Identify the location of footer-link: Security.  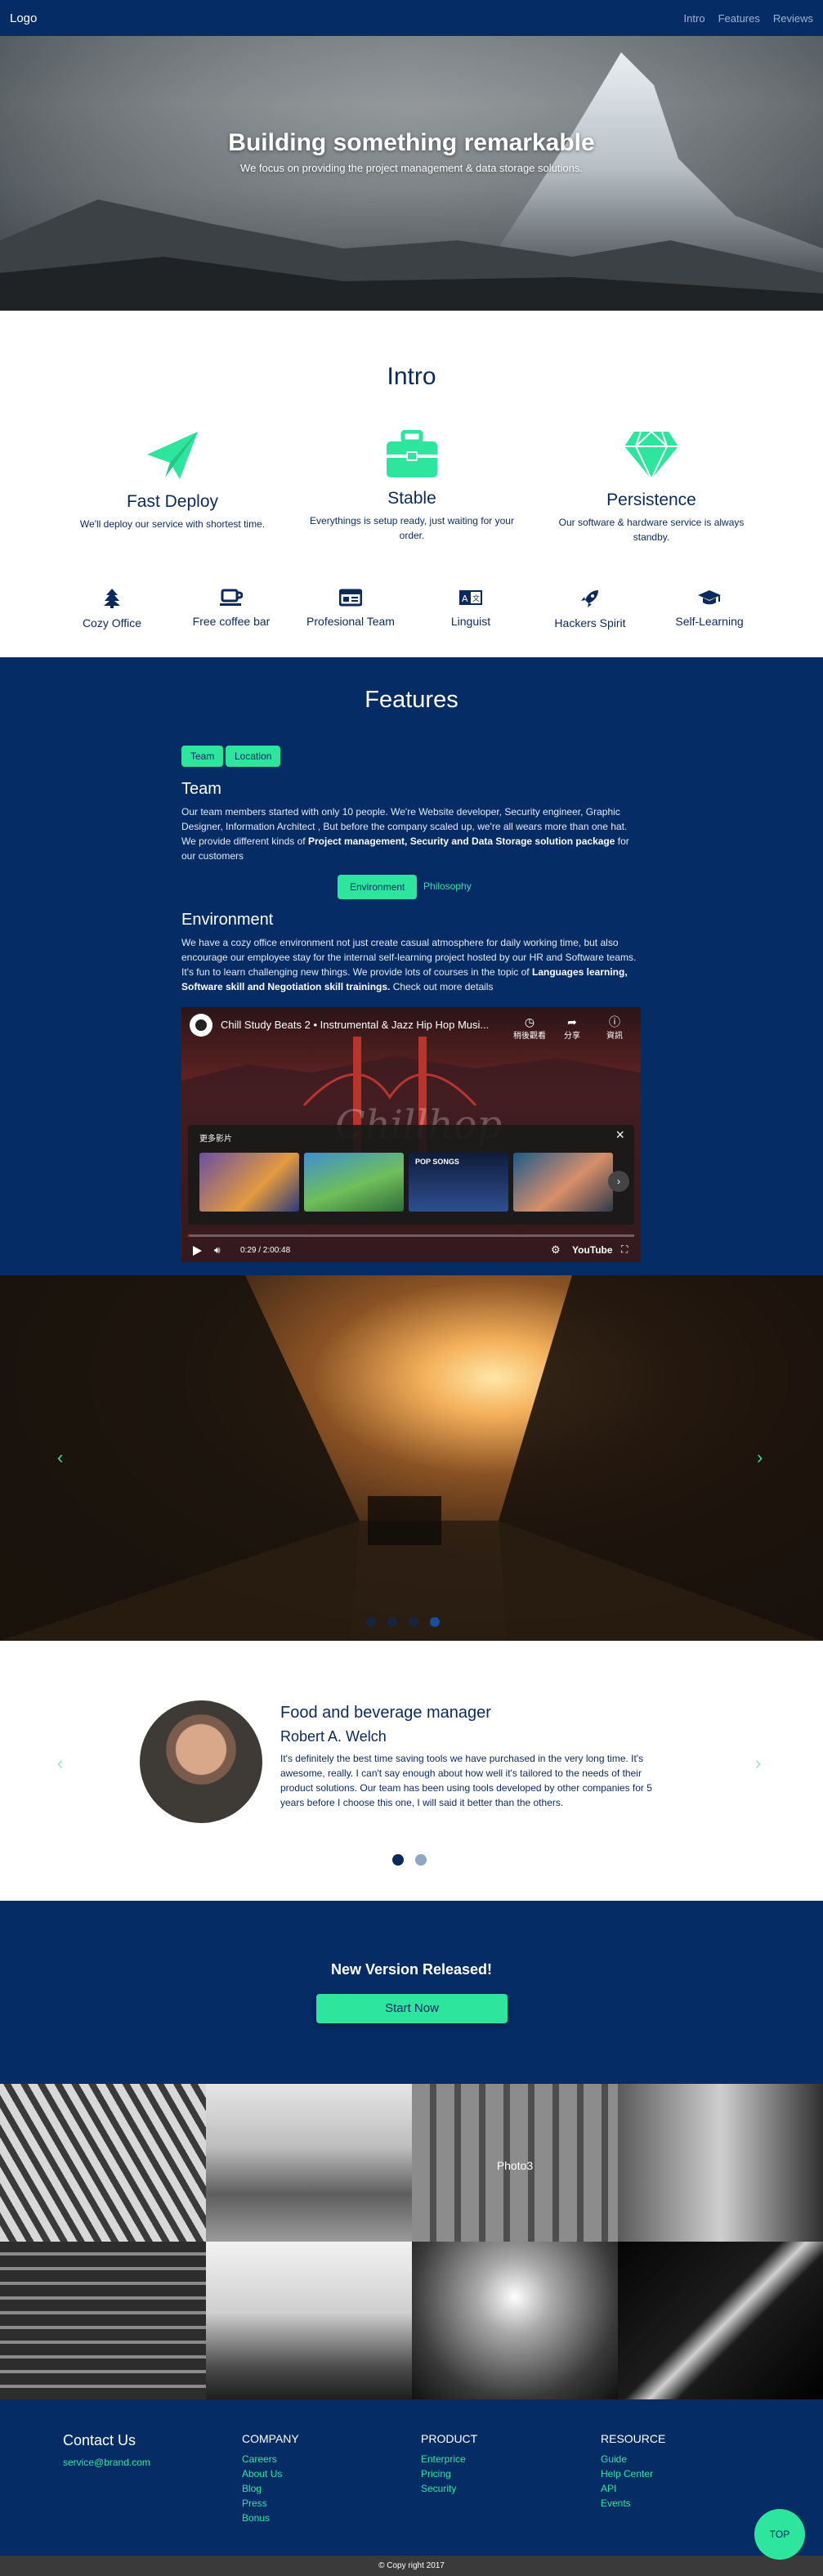
(449, 2489).